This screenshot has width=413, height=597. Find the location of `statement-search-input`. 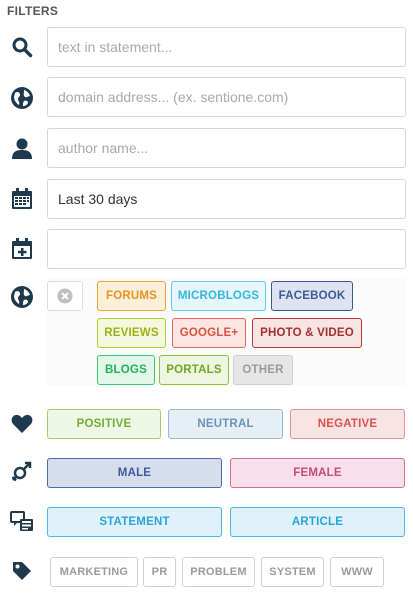

statement-search-input is located at coordinates (226, 47).